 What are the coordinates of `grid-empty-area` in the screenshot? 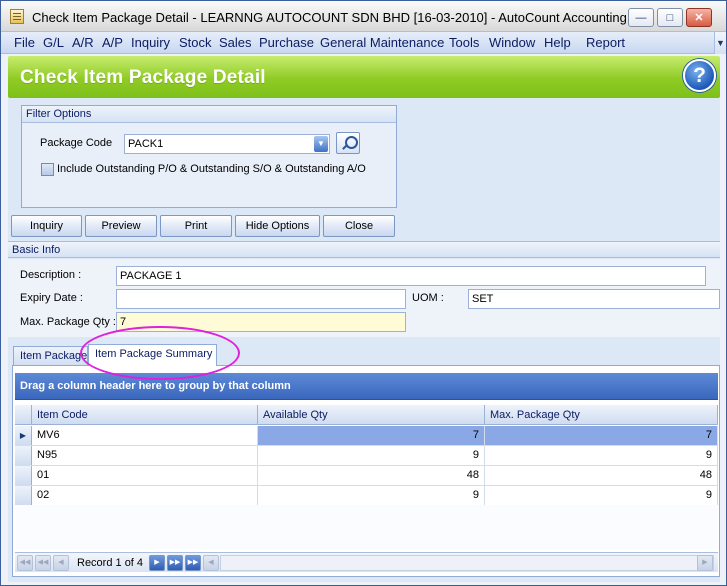 It's located at (366, 527).